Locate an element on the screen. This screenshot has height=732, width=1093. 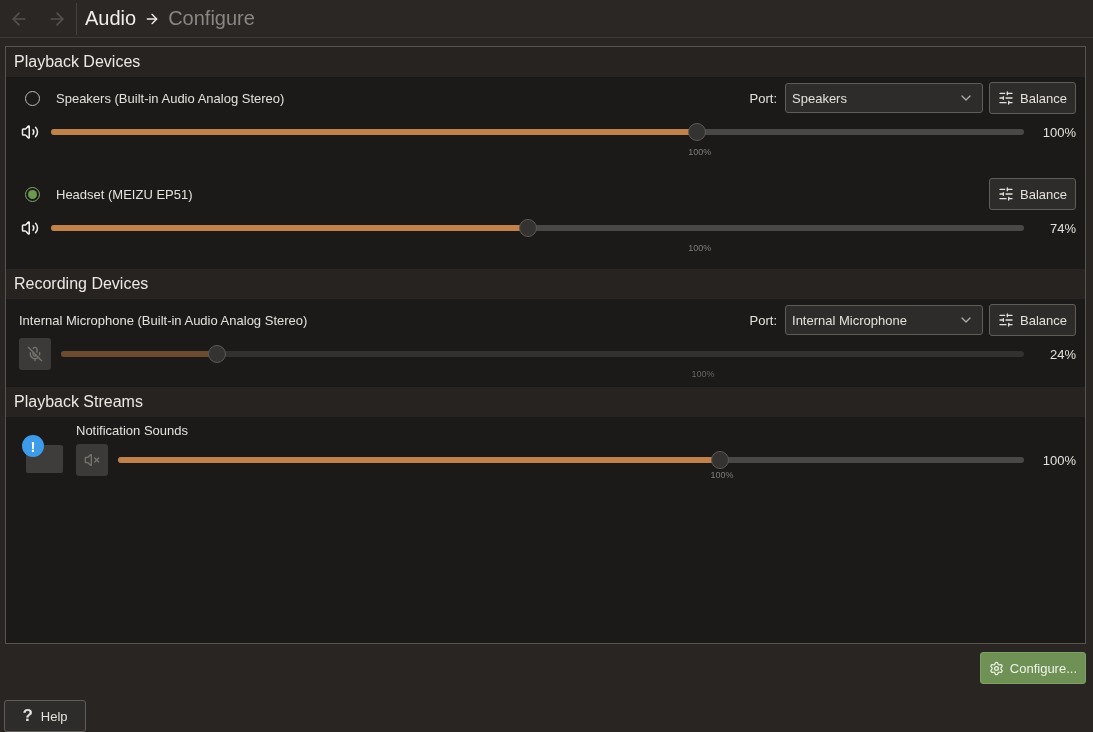
port-dropdown: Speakers is located at coordinates (884, 98).